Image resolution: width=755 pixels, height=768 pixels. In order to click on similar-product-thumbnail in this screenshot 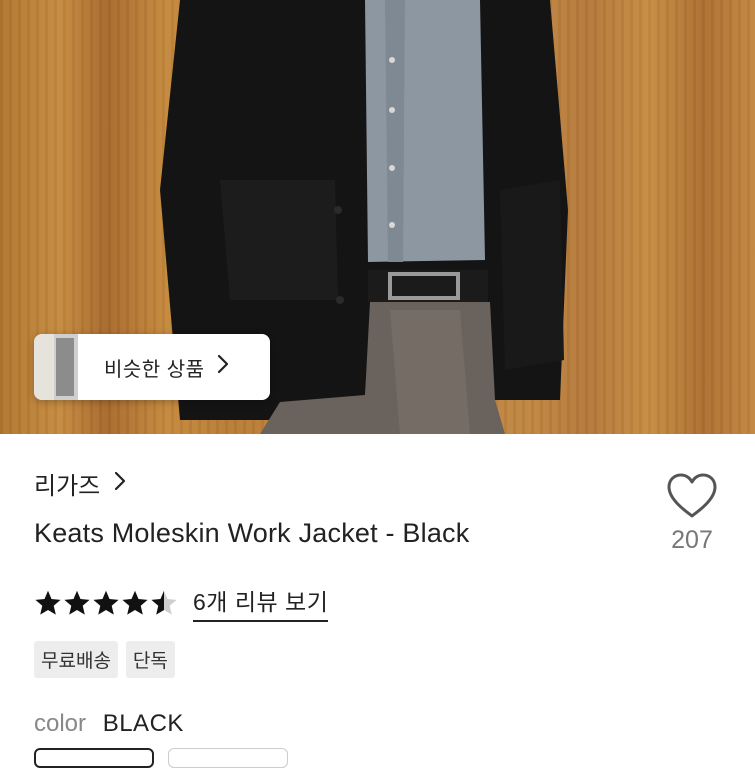, I will do `click(56, 367)`.